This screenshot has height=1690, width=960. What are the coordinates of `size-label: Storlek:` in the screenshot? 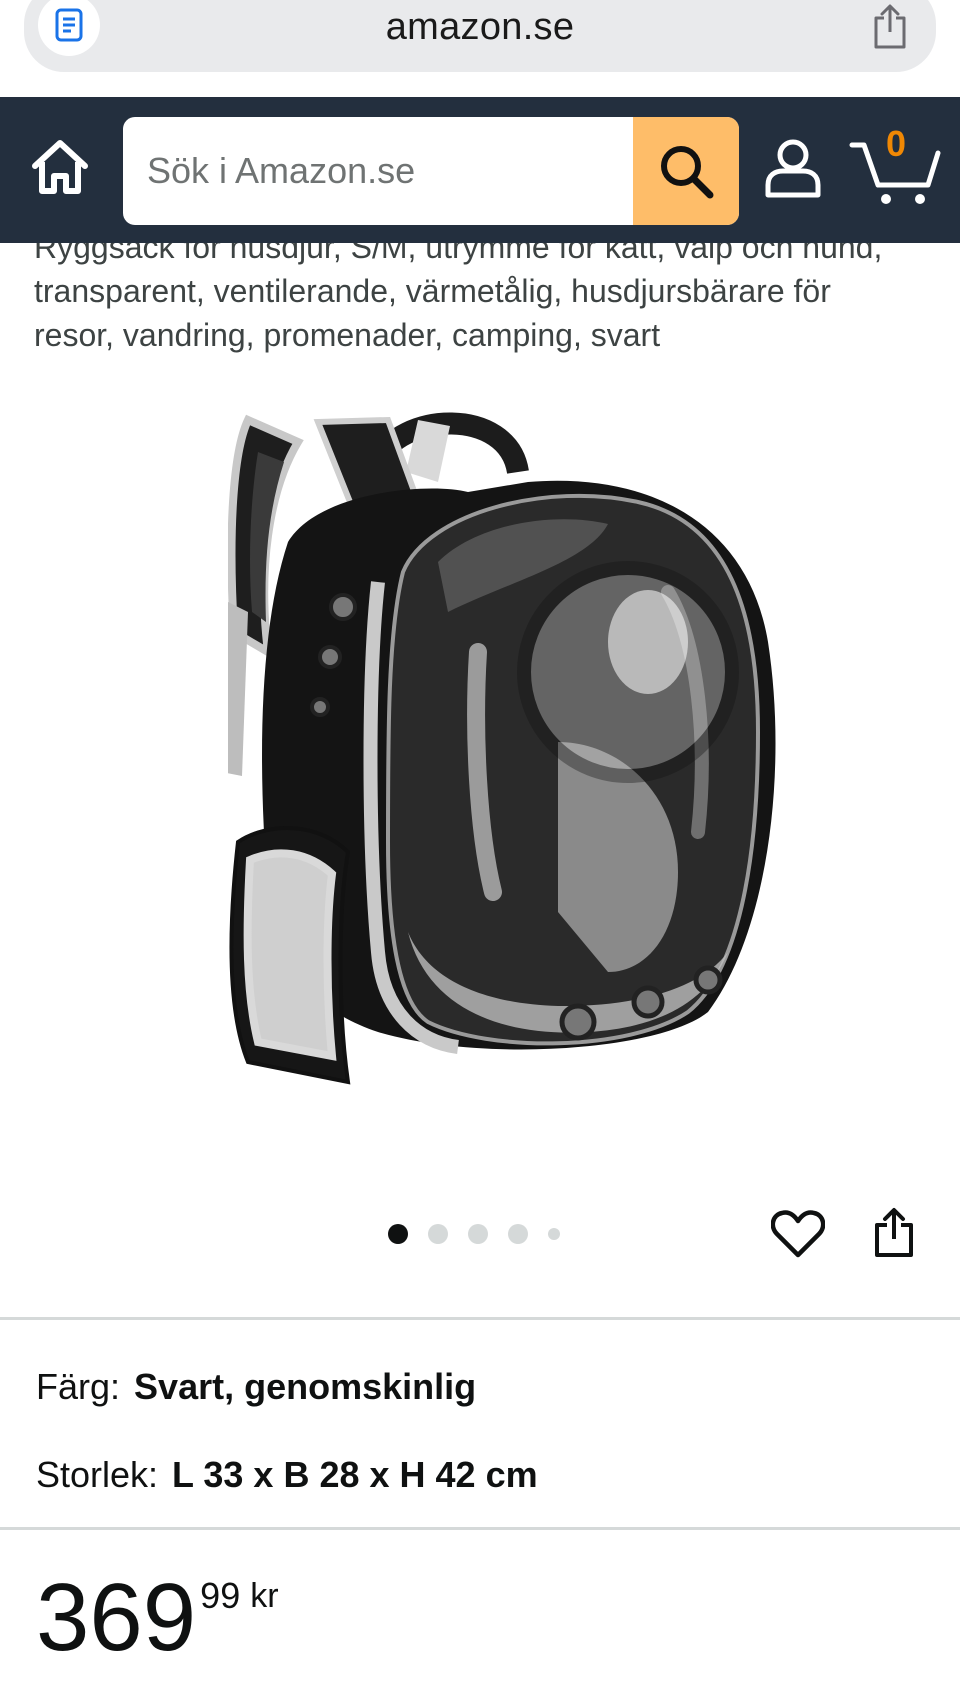 It's located at (97, 1474).